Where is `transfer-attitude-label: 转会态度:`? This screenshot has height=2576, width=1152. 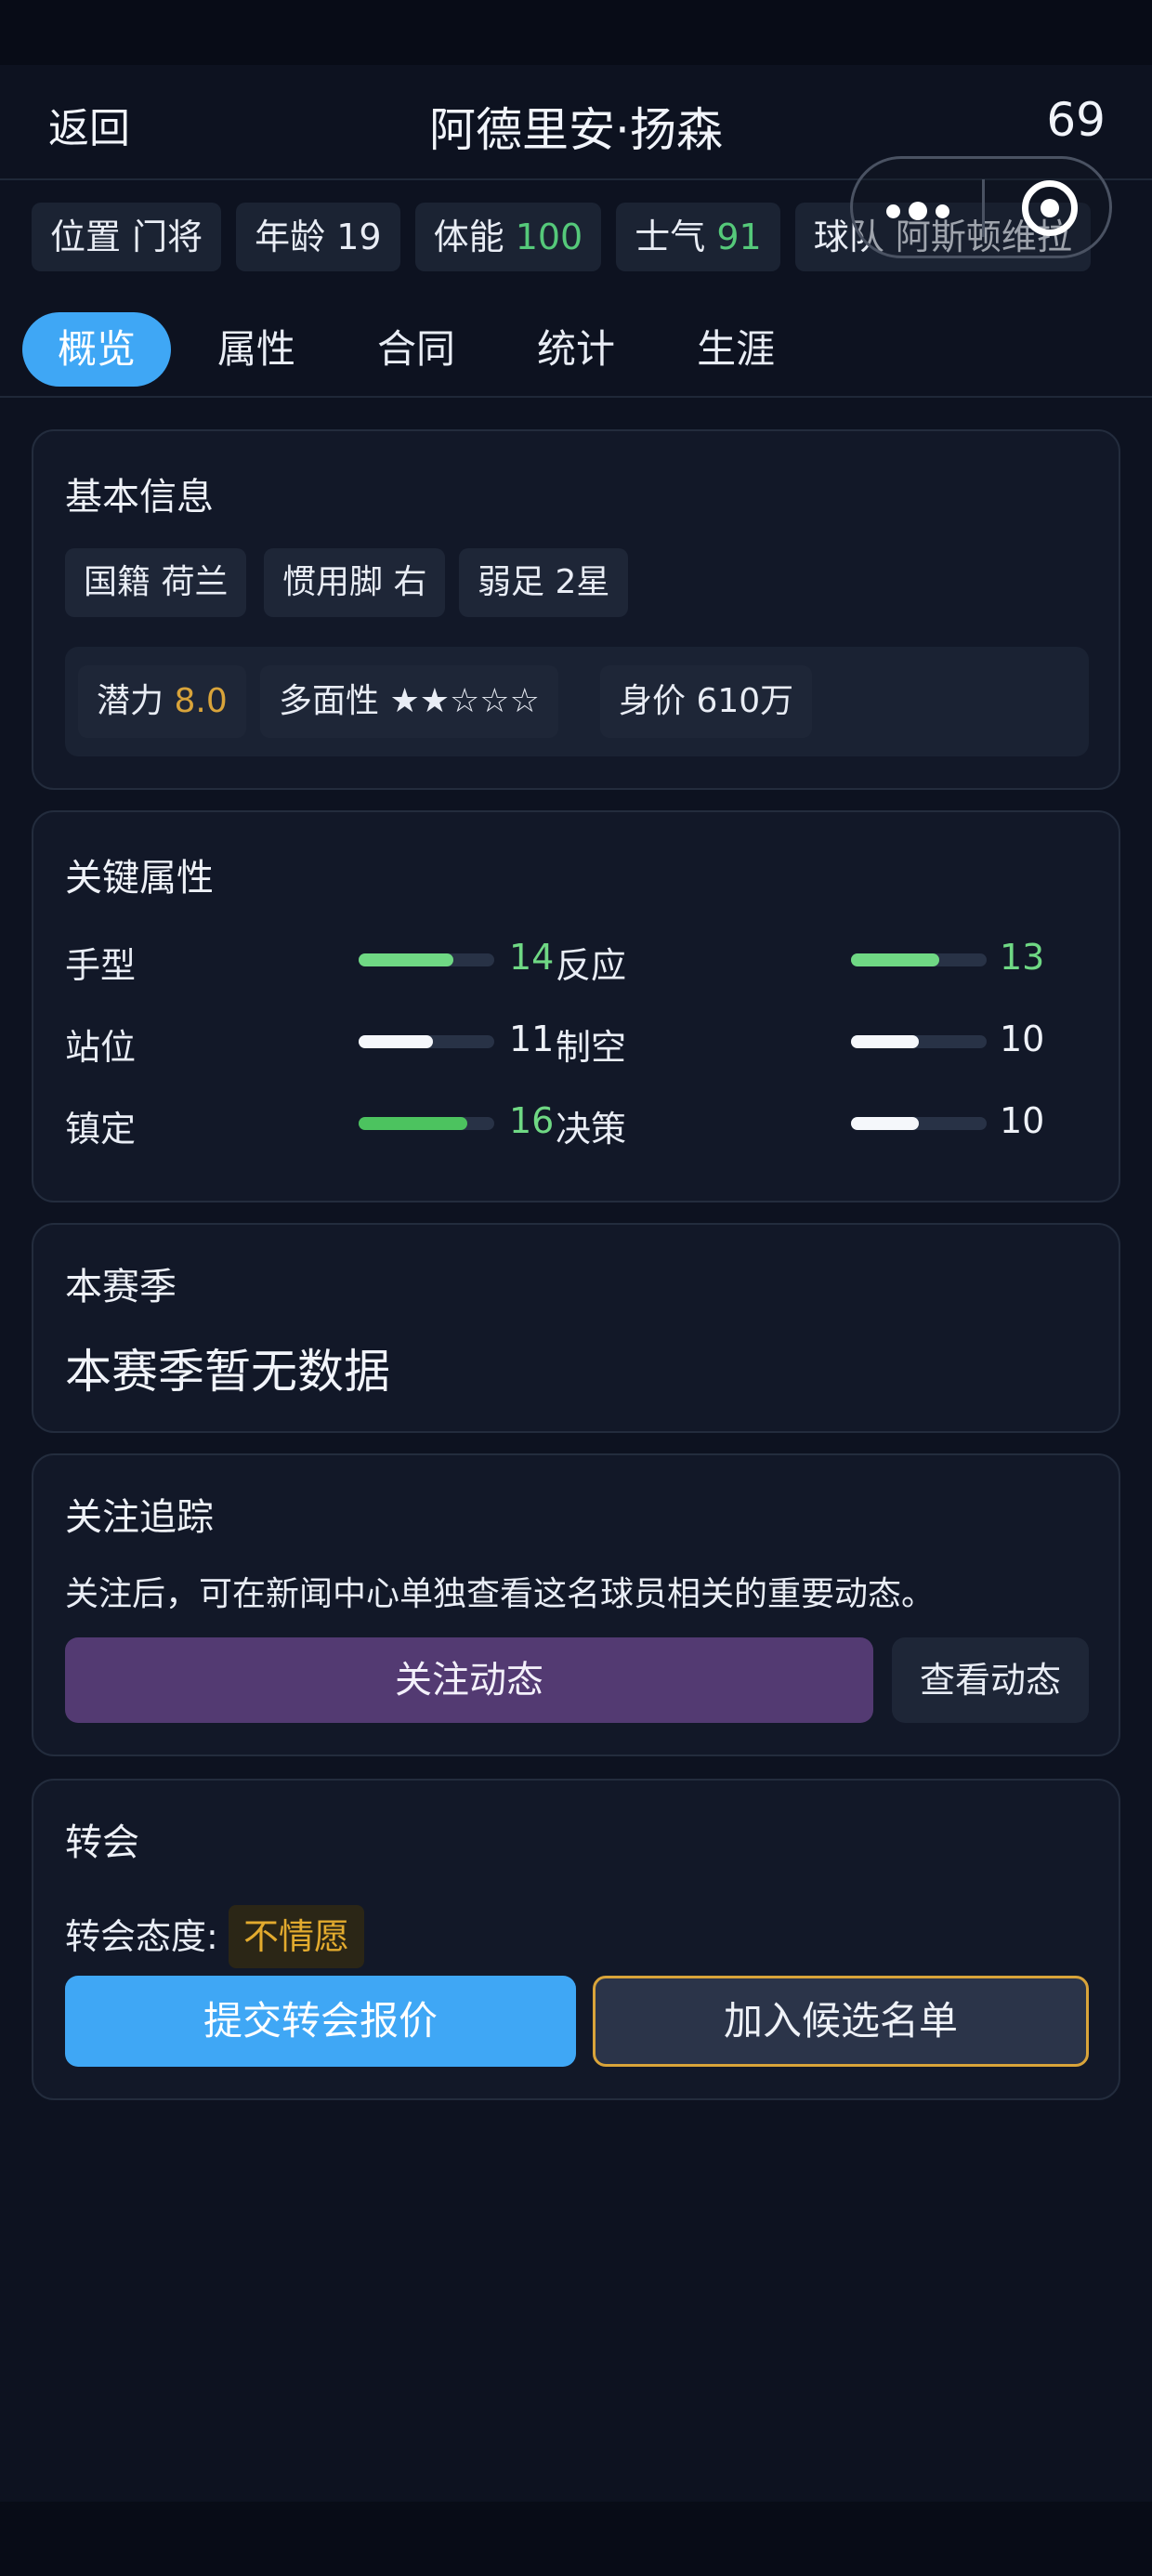 transfer-attitude-label: 转会态度: is located at coordinates (141, 1936).